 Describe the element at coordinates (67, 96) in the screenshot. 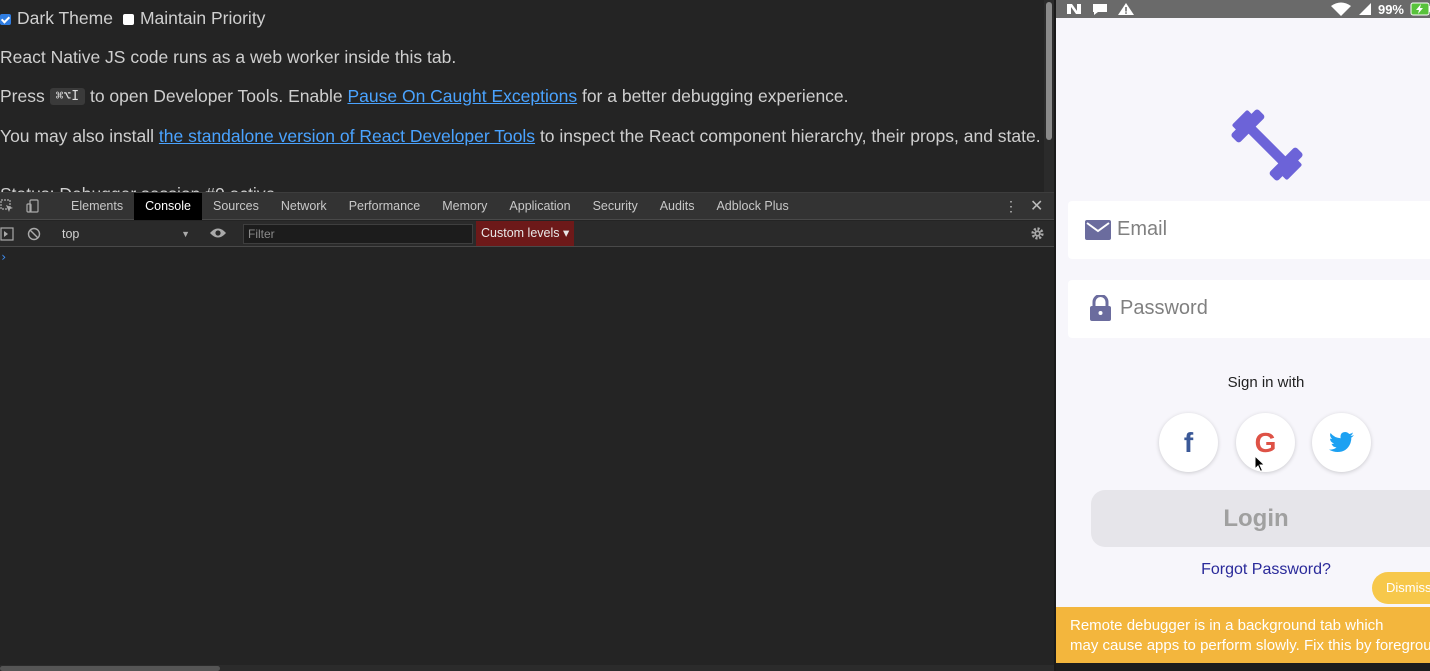

I see `shortcut-key: ⌘⌥I` at that location.